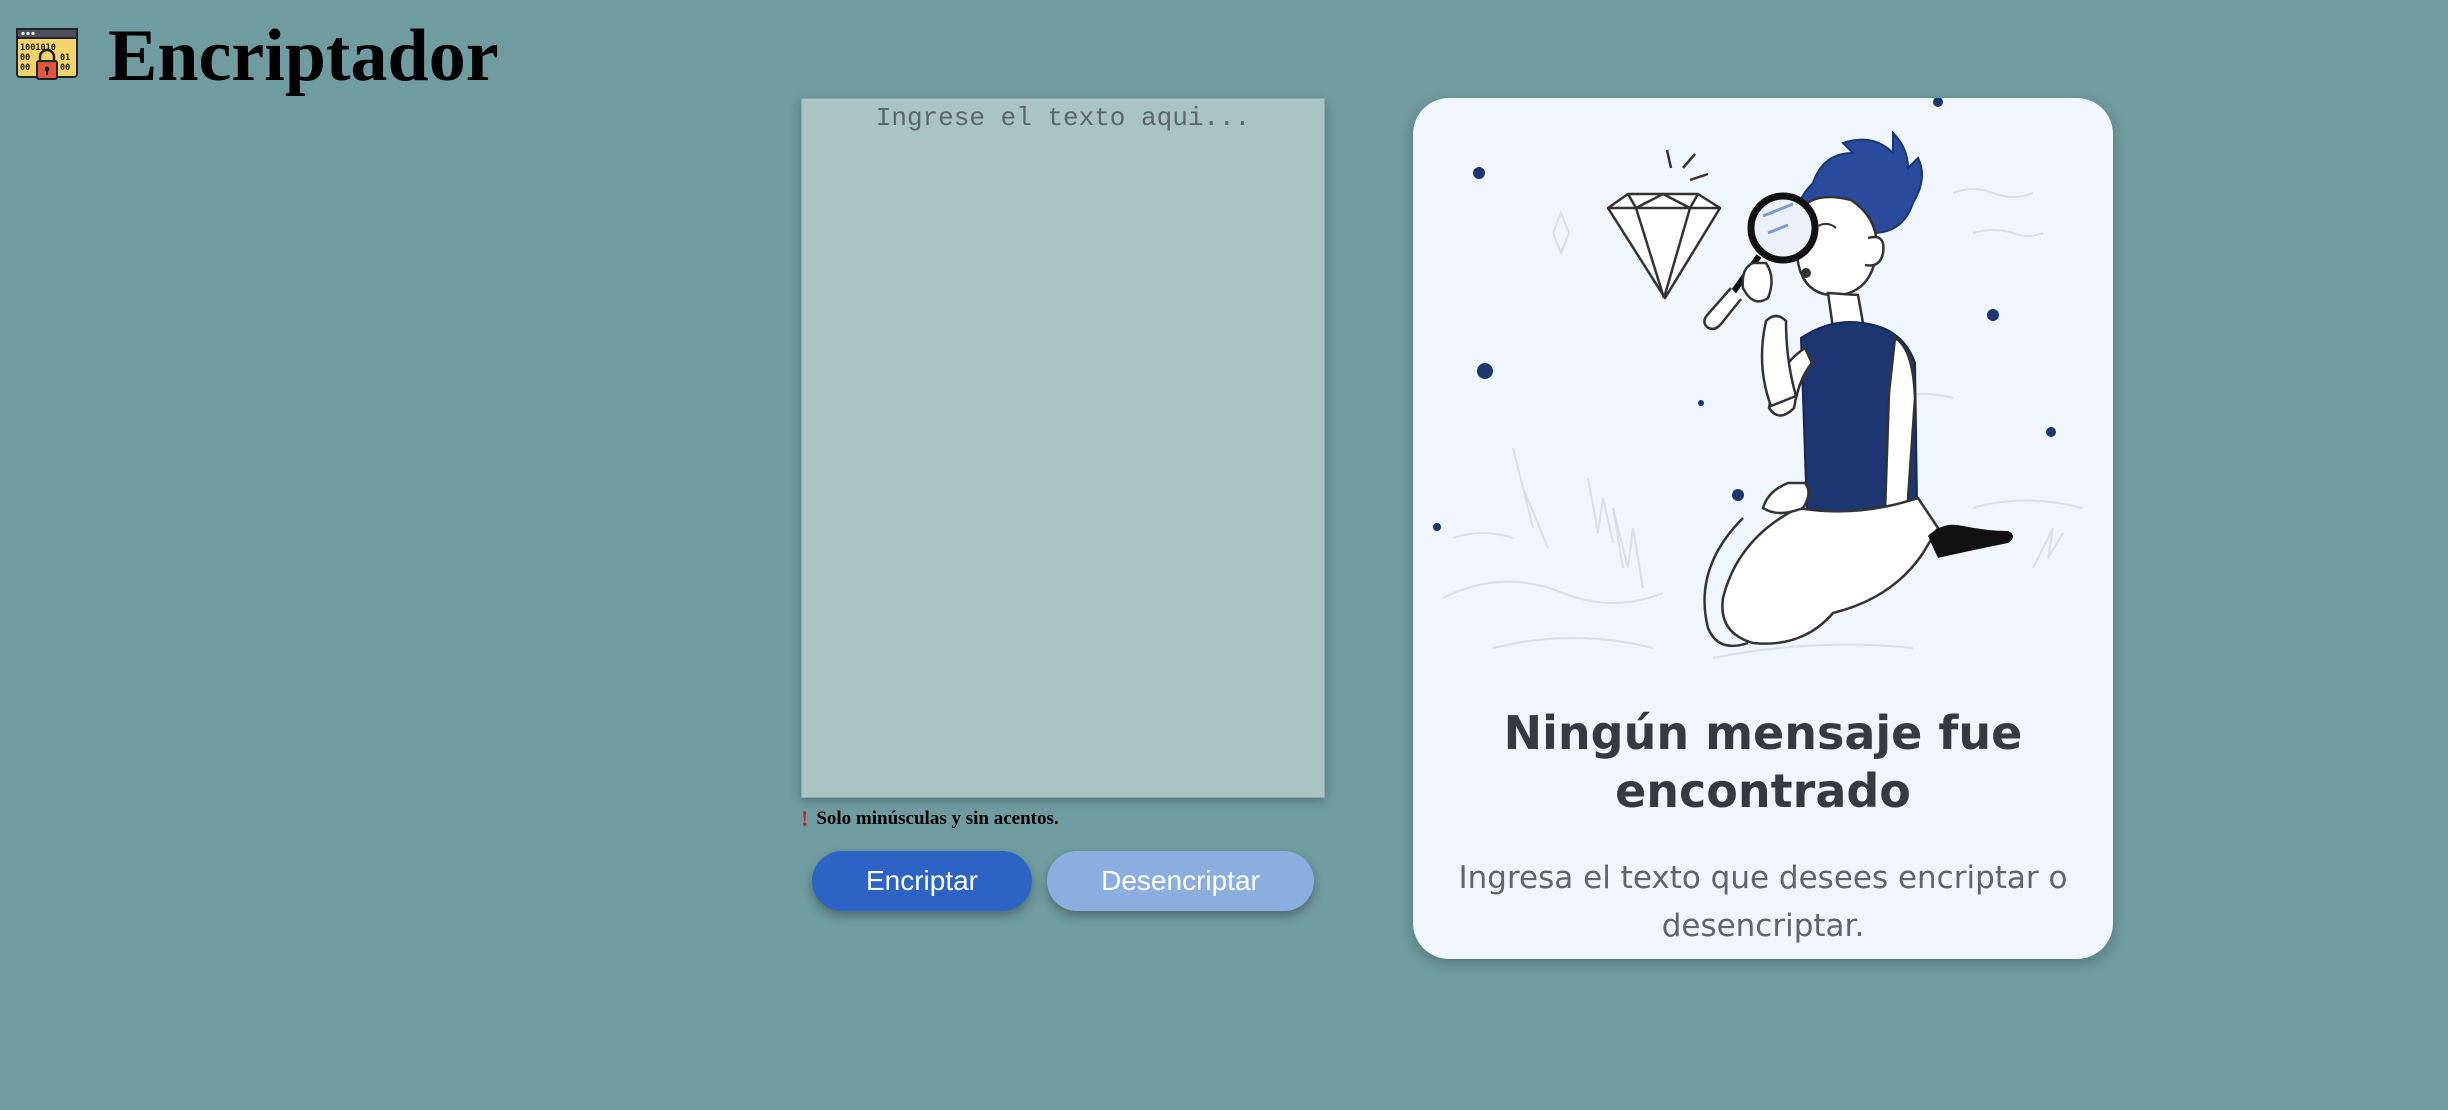 This screenshot has height=1110, width=2448. I want to click on page-title: Encriptador, so click(303, 56).